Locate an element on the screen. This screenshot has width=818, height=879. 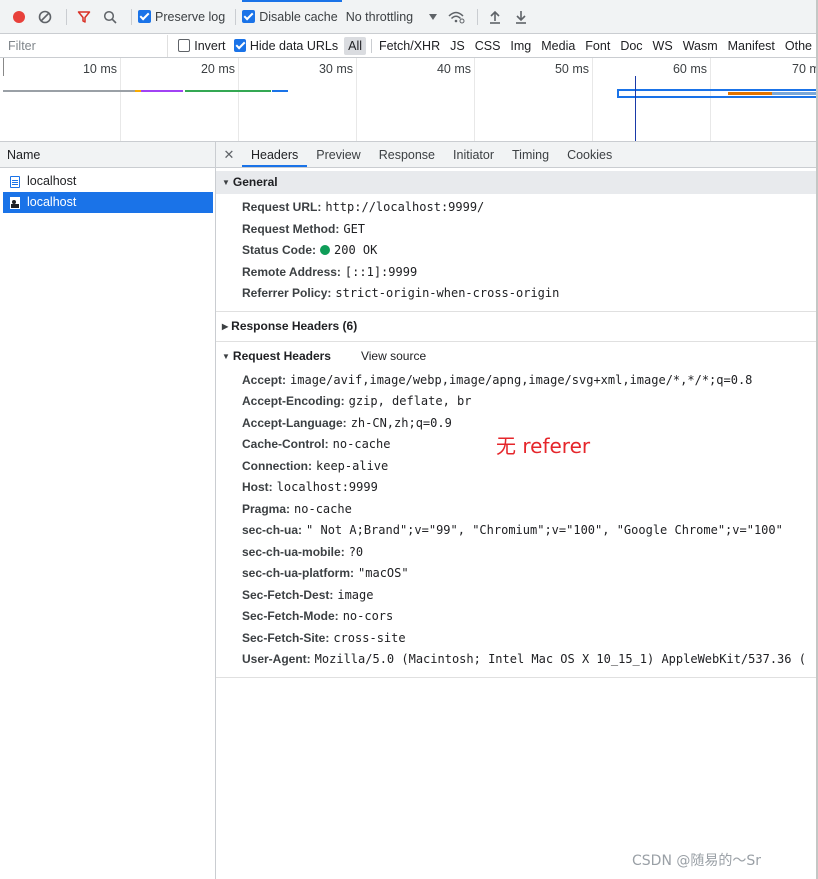
request-headers-section-toggle: ▼ Request Headers View source is located at coordinates (517, 356).